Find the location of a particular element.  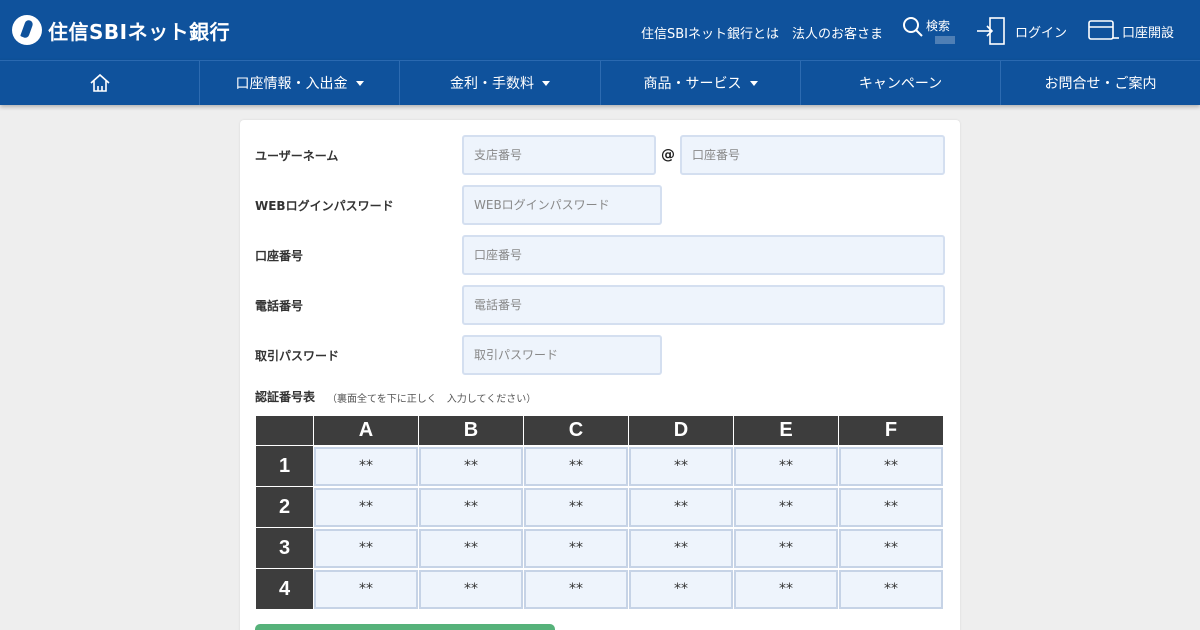

account-number-label: 口座番号 is located at coordinates (279, 256).